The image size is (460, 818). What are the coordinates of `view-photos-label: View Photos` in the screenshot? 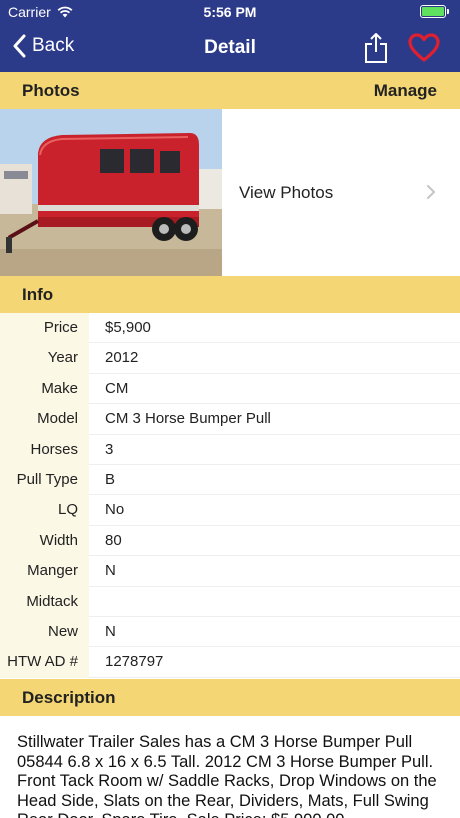 It's located at (286, 192).